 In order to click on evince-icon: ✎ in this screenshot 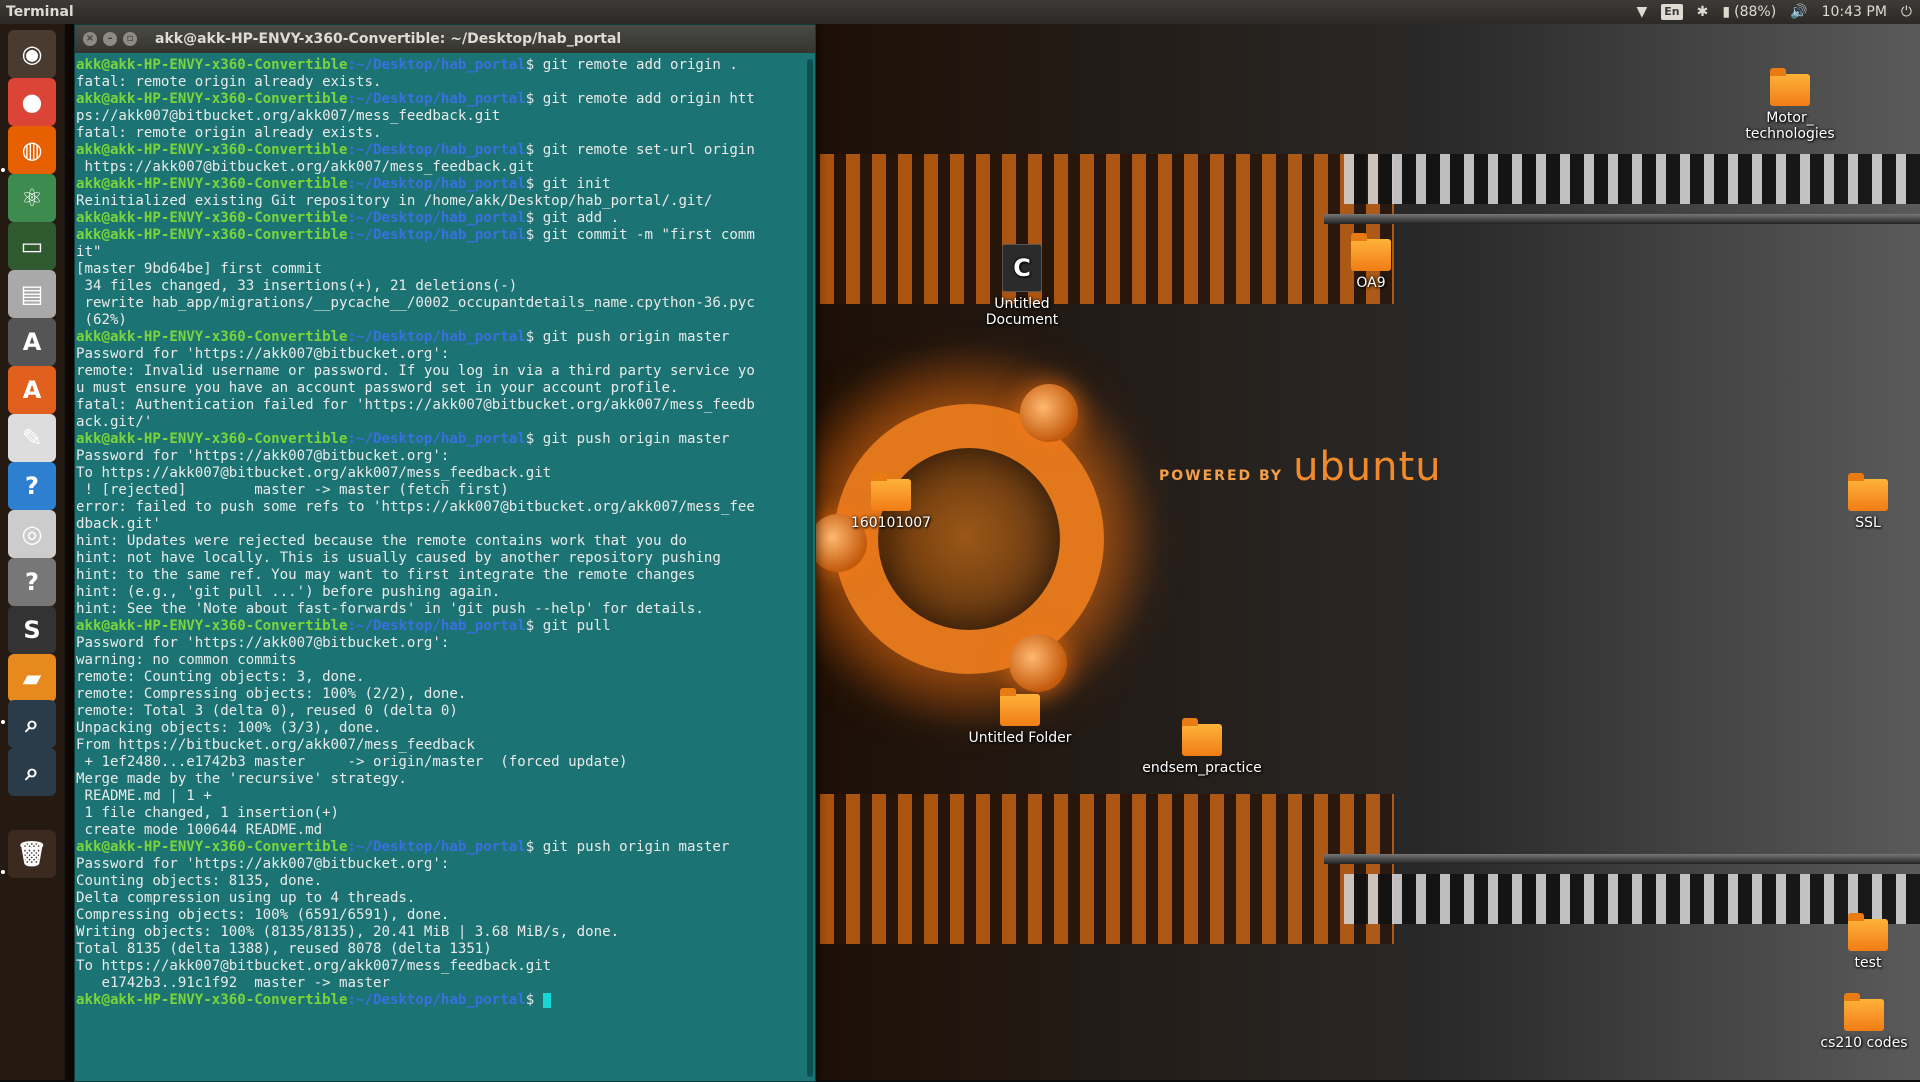, I will do `click(32, 438)`.